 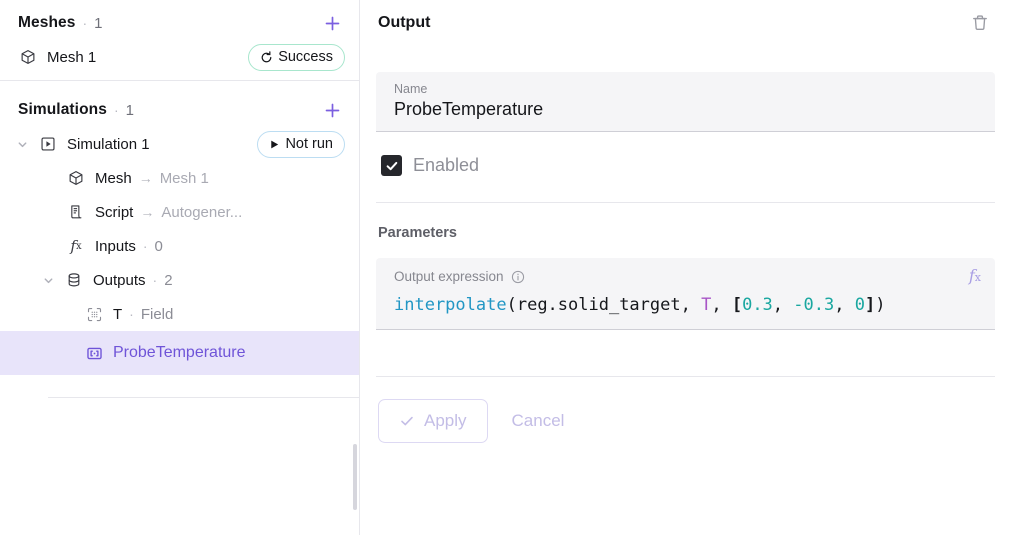 What do you see at coordinates (76, 212) in the screenshot?
I see `script-icon` at bounding box center [76, 212].